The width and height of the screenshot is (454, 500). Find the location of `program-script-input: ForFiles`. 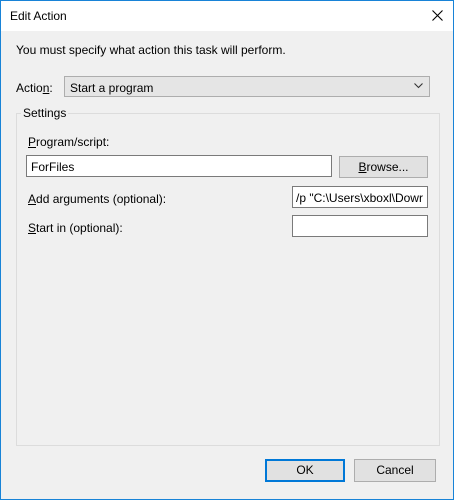

program-script-input: ForFiles is located at coordinates (179, 166).